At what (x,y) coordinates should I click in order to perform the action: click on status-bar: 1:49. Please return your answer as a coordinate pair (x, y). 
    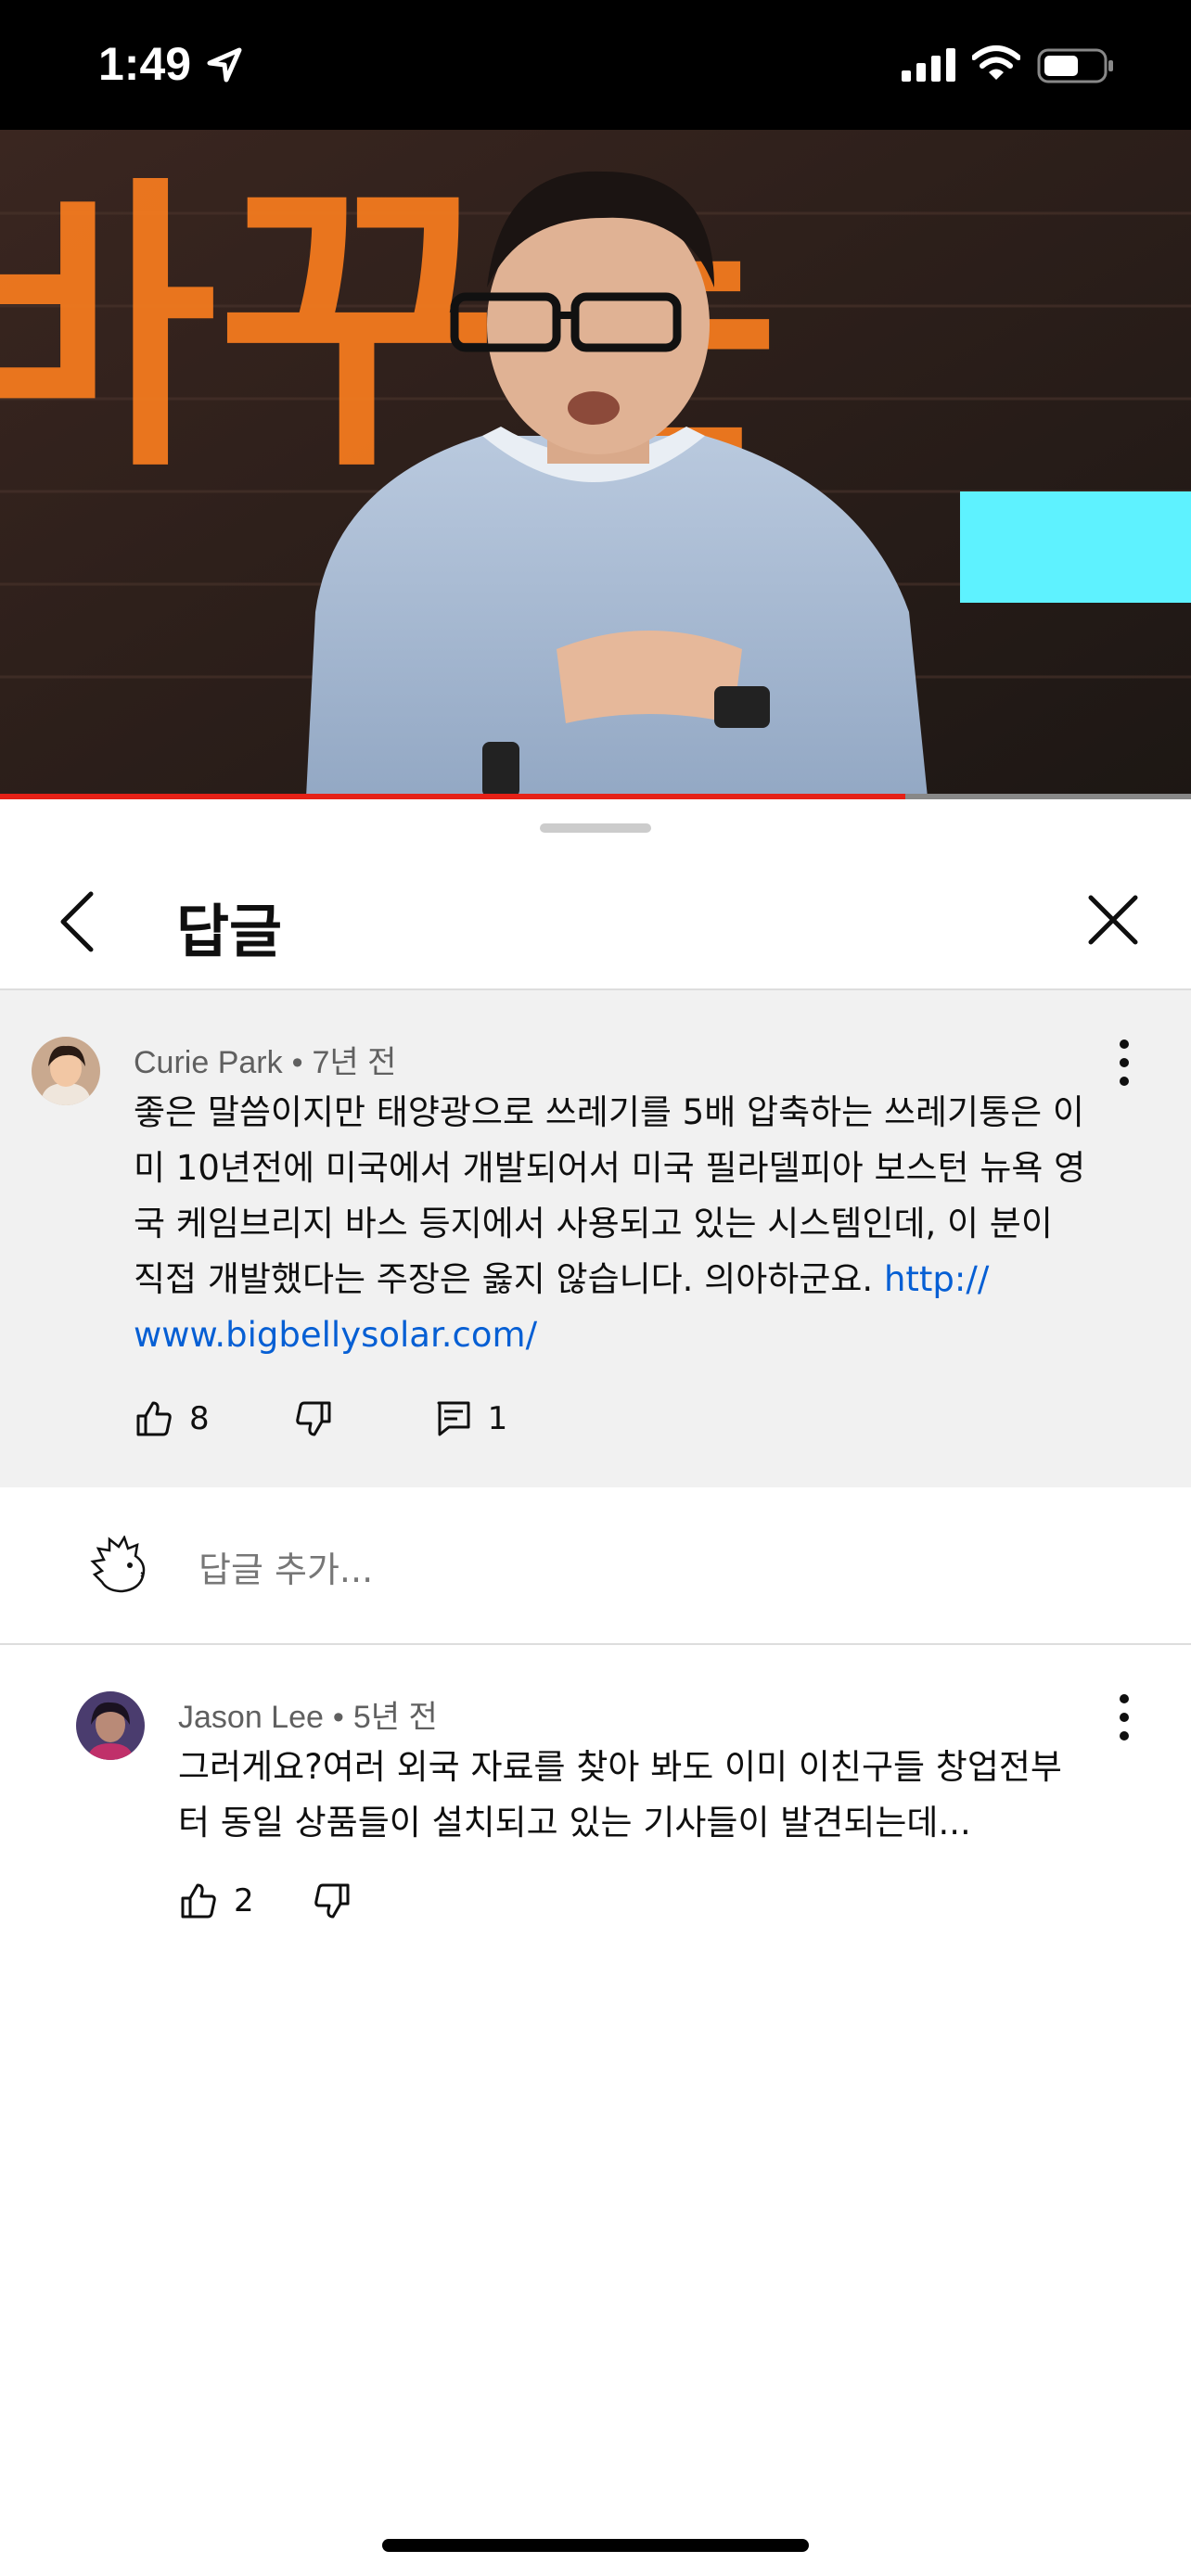
    Looking at the image, I should click on (595, 65).